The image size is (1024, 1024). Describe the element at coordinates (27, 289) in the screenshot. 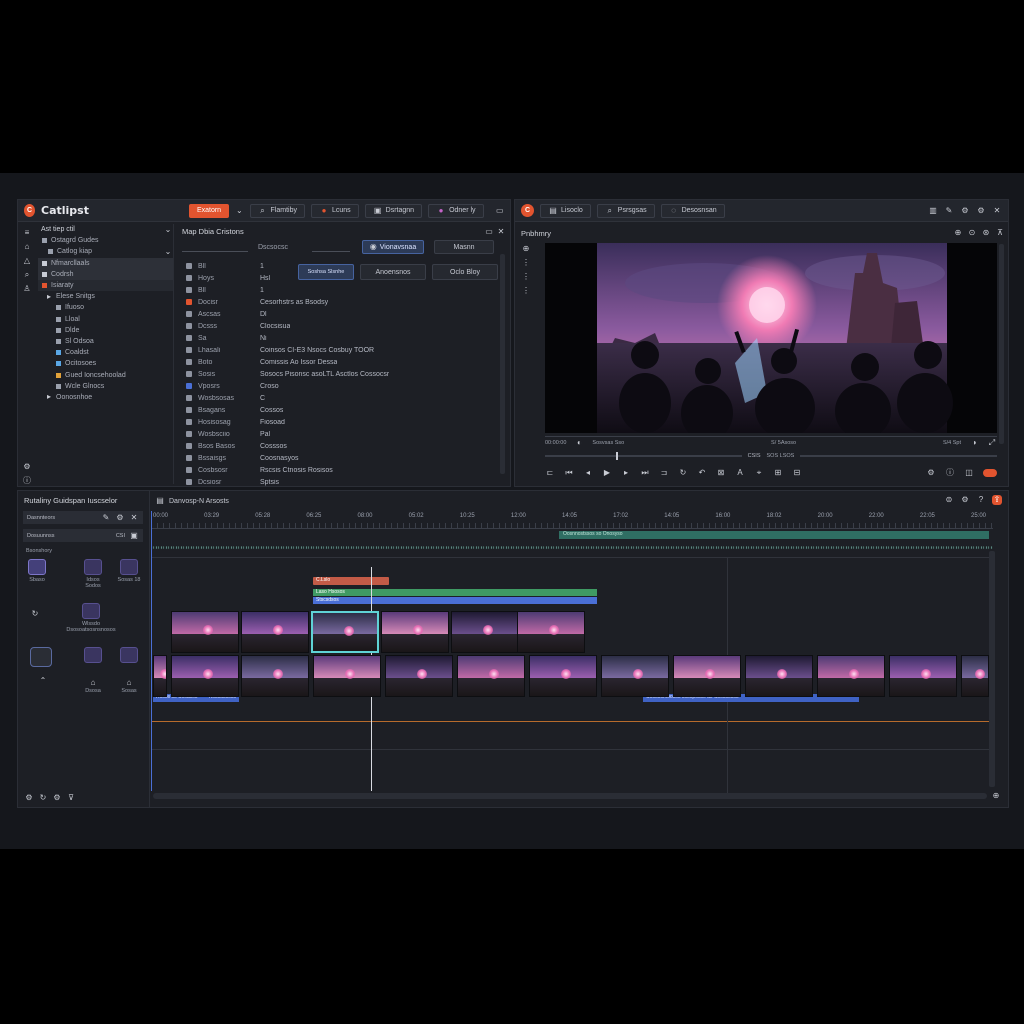

I see `user-icon: ♙` at that location.